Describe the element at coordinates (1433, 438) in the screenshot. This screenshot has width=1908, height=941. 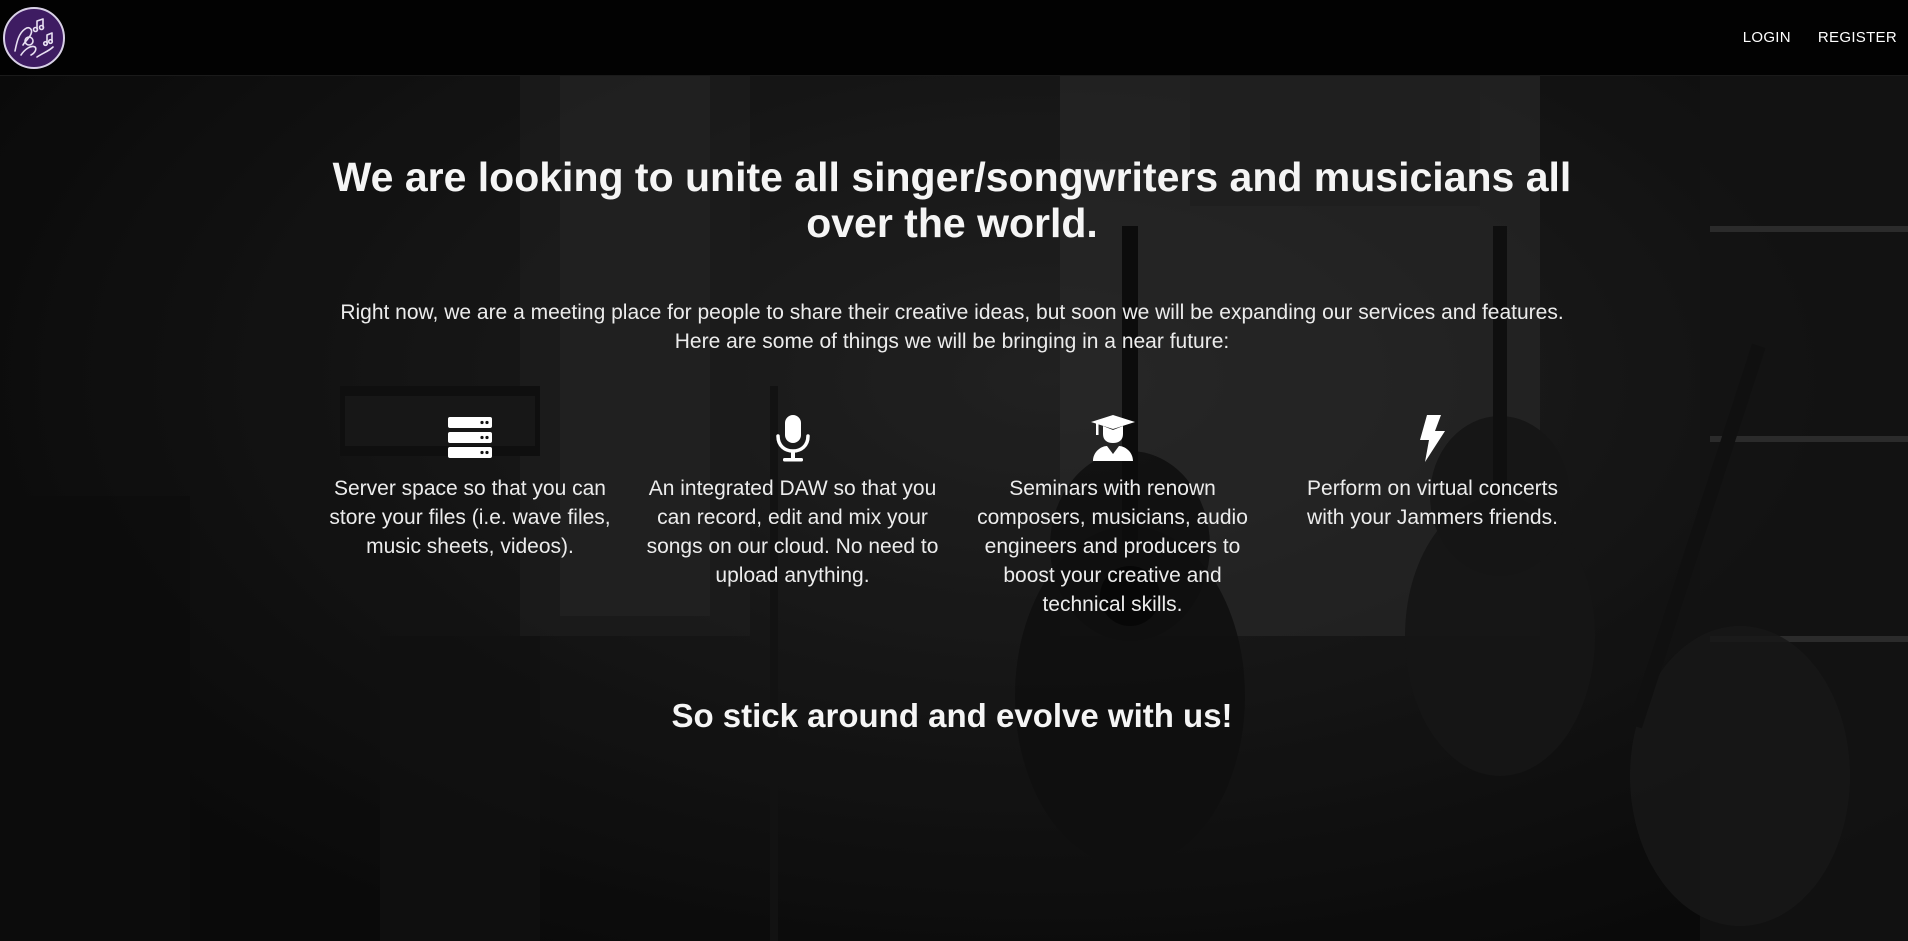
I see `bolt-icon` at that location.